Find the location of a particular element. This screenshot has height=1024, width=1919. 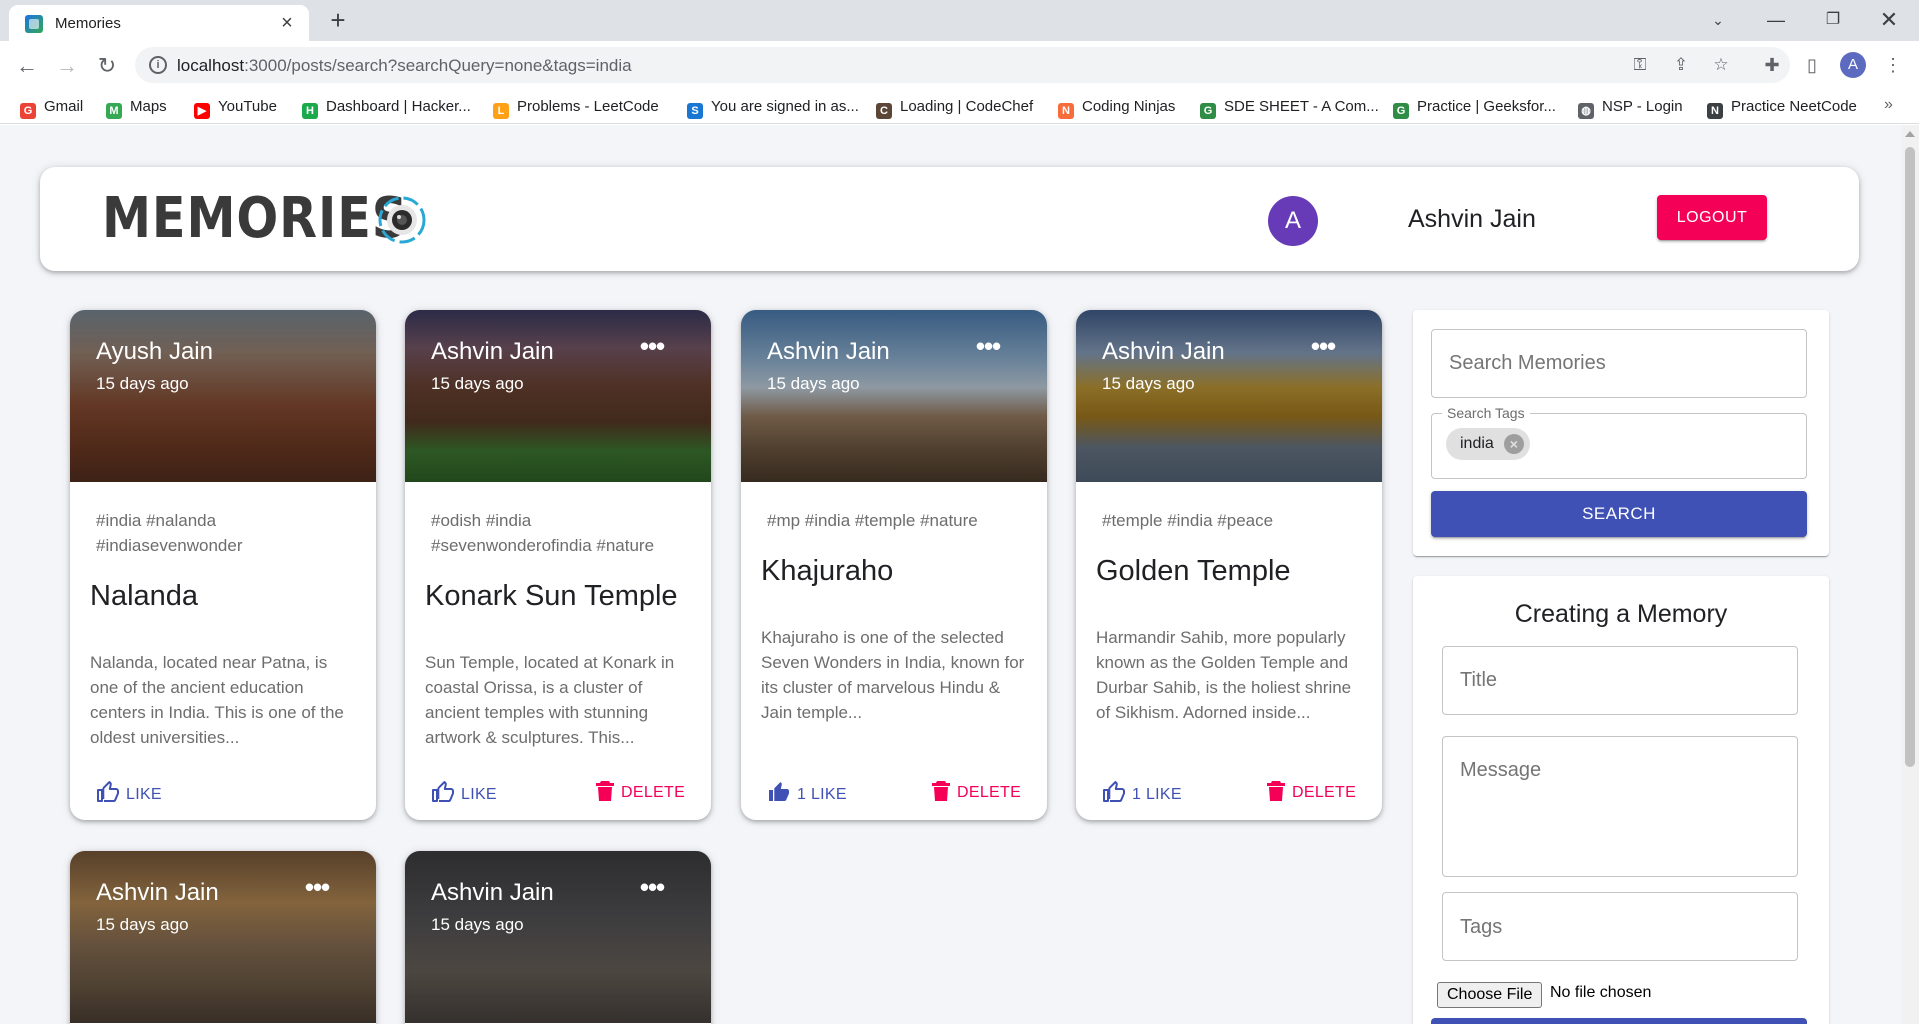

logout-button: LOGOUT is located at coordinates (1712, 217).